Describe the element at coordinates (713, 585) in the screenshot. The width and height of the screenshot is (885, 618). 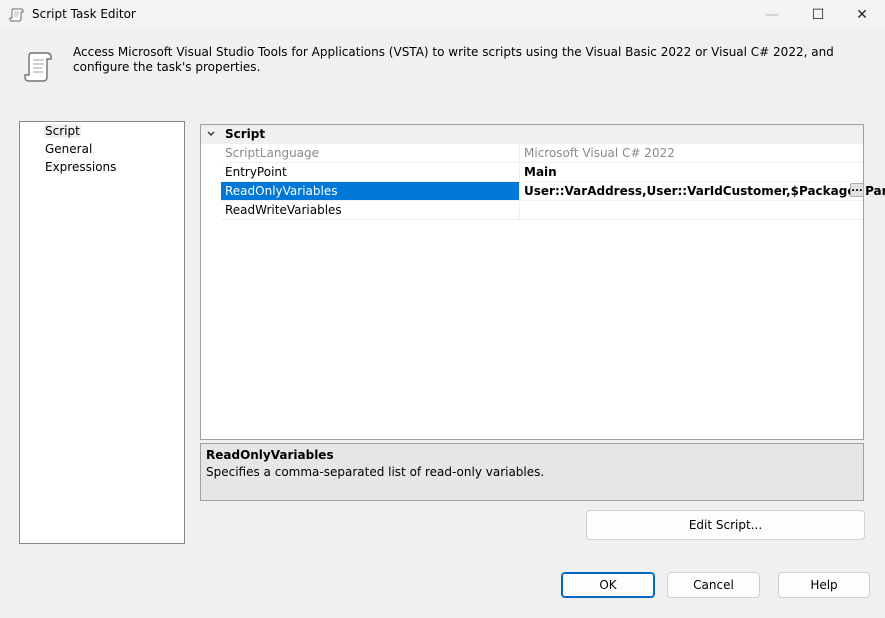
I see `cancel-button: Cancel` at that location.